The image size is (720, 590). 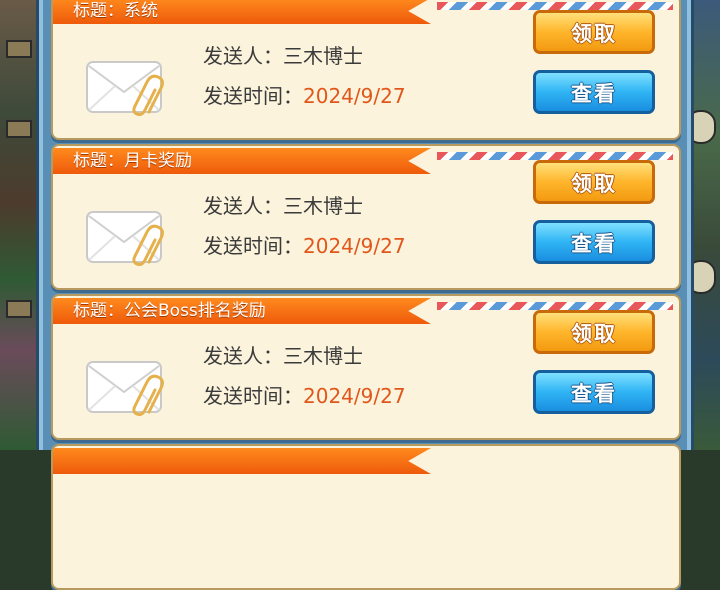 What do you see at coordinates (242, 12) in the screenshot?
I see `mail-title-ribbon: 标题：系统` at bounding box center [242, 12].